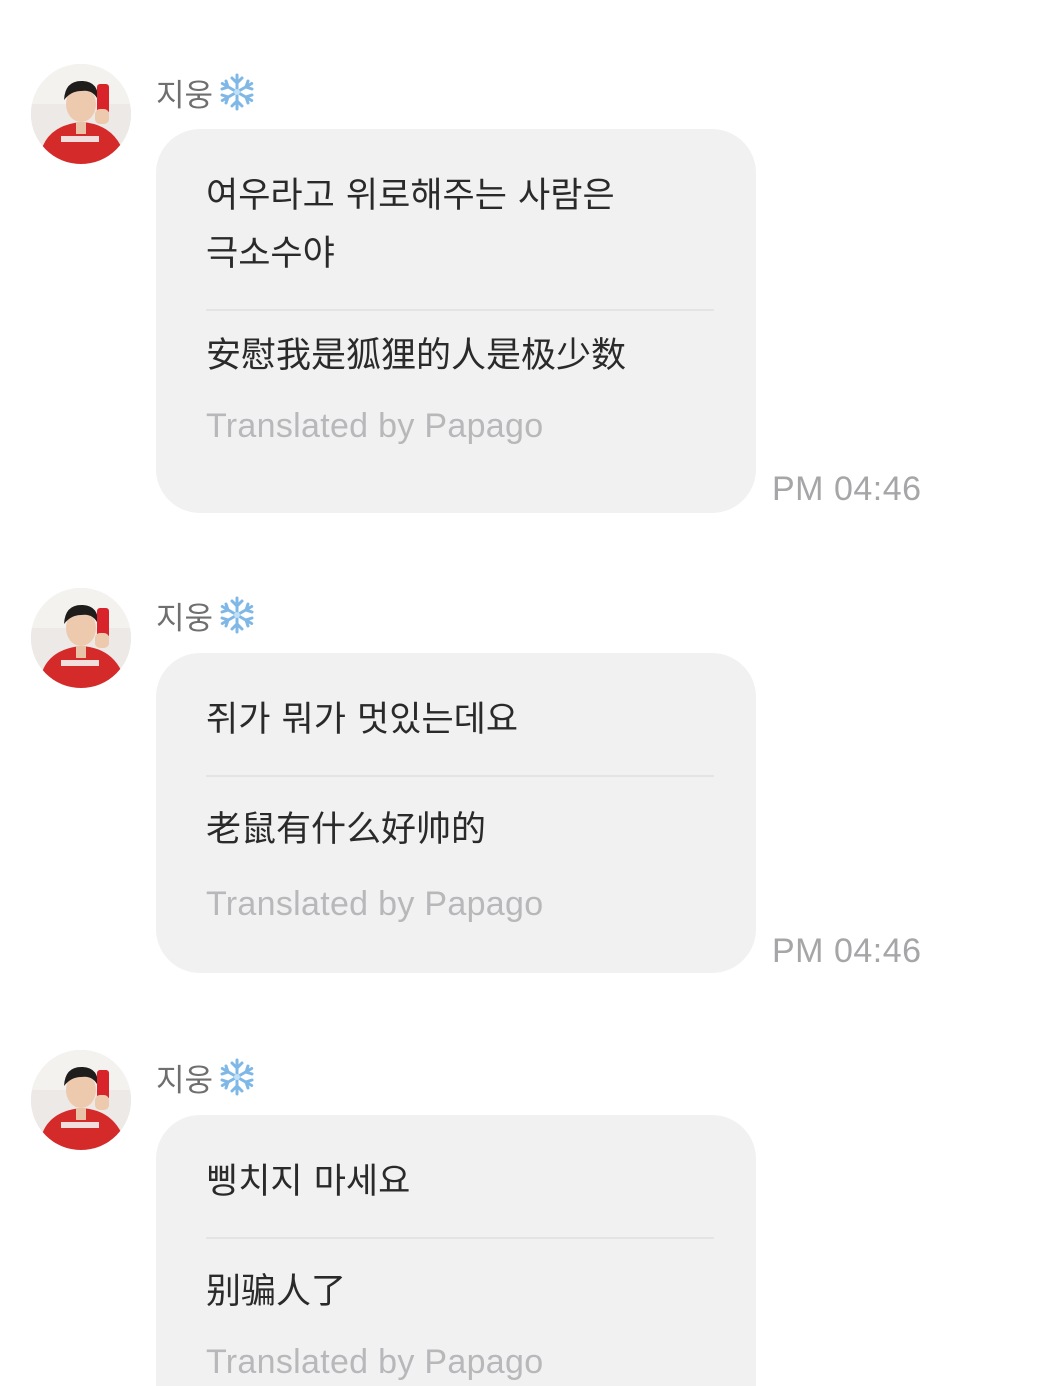  Describe the element at coordinates (416, 356) in the screenshot. I see `translated-text: 安慰我是狐狸的人是极少数` at that location.